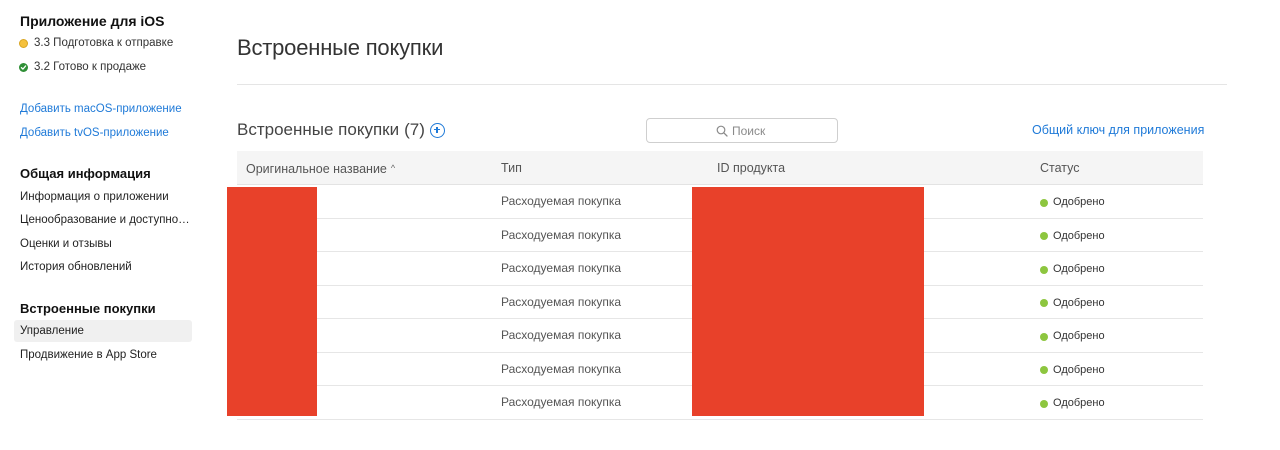  I want to click on sidebar-item-ratings: Оценки и отзывы, so click(103, 244).